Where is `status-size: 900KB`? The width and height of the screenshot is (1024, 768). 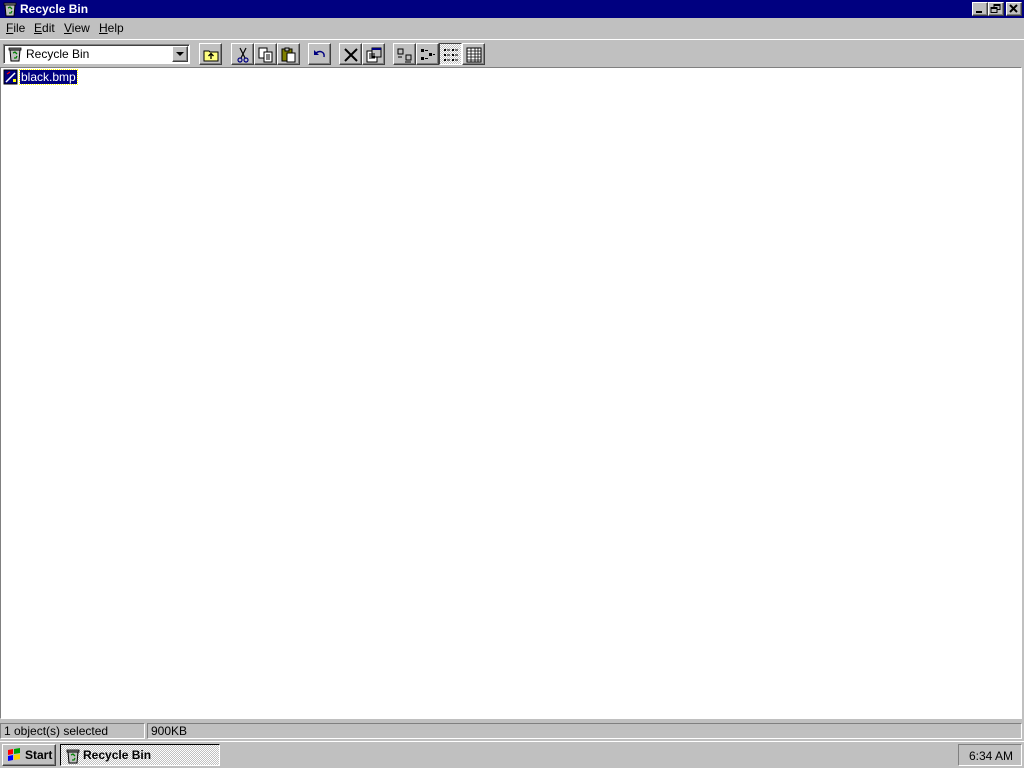 status-size: 900KB is located at coordinates (584, 731).